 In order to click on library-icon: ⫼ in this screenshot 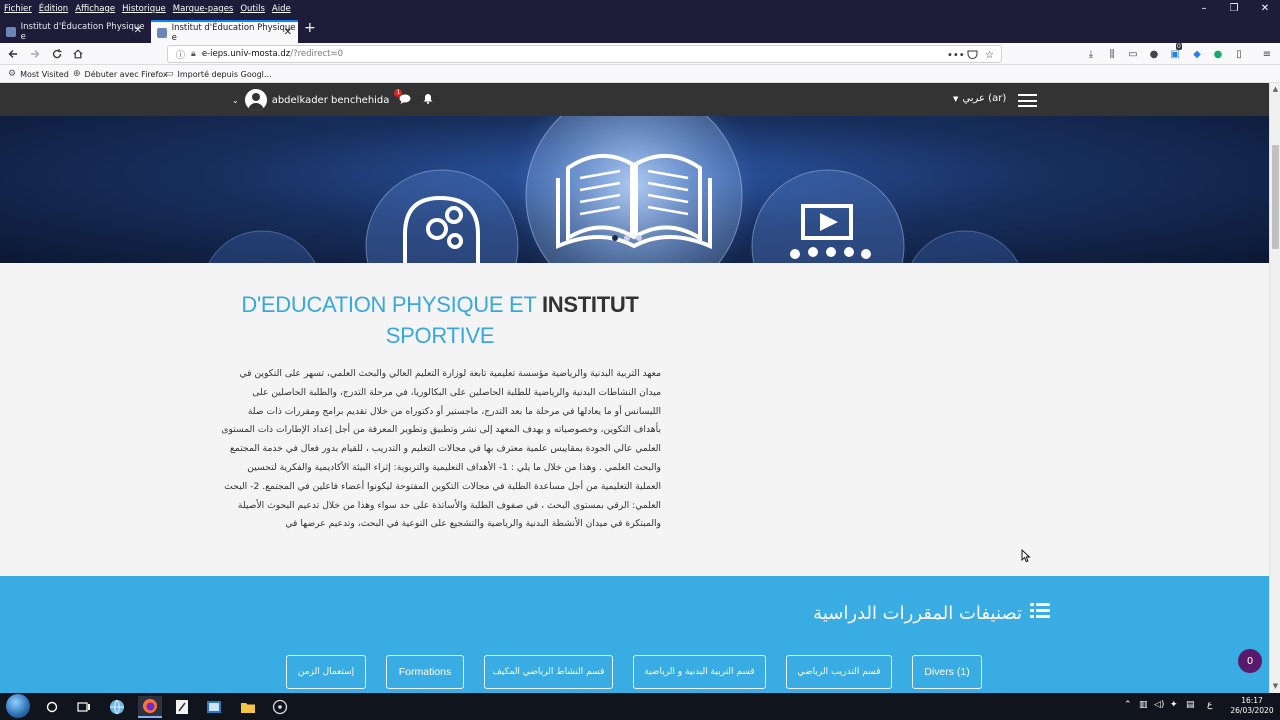, I will do `click(1112, 54)`.